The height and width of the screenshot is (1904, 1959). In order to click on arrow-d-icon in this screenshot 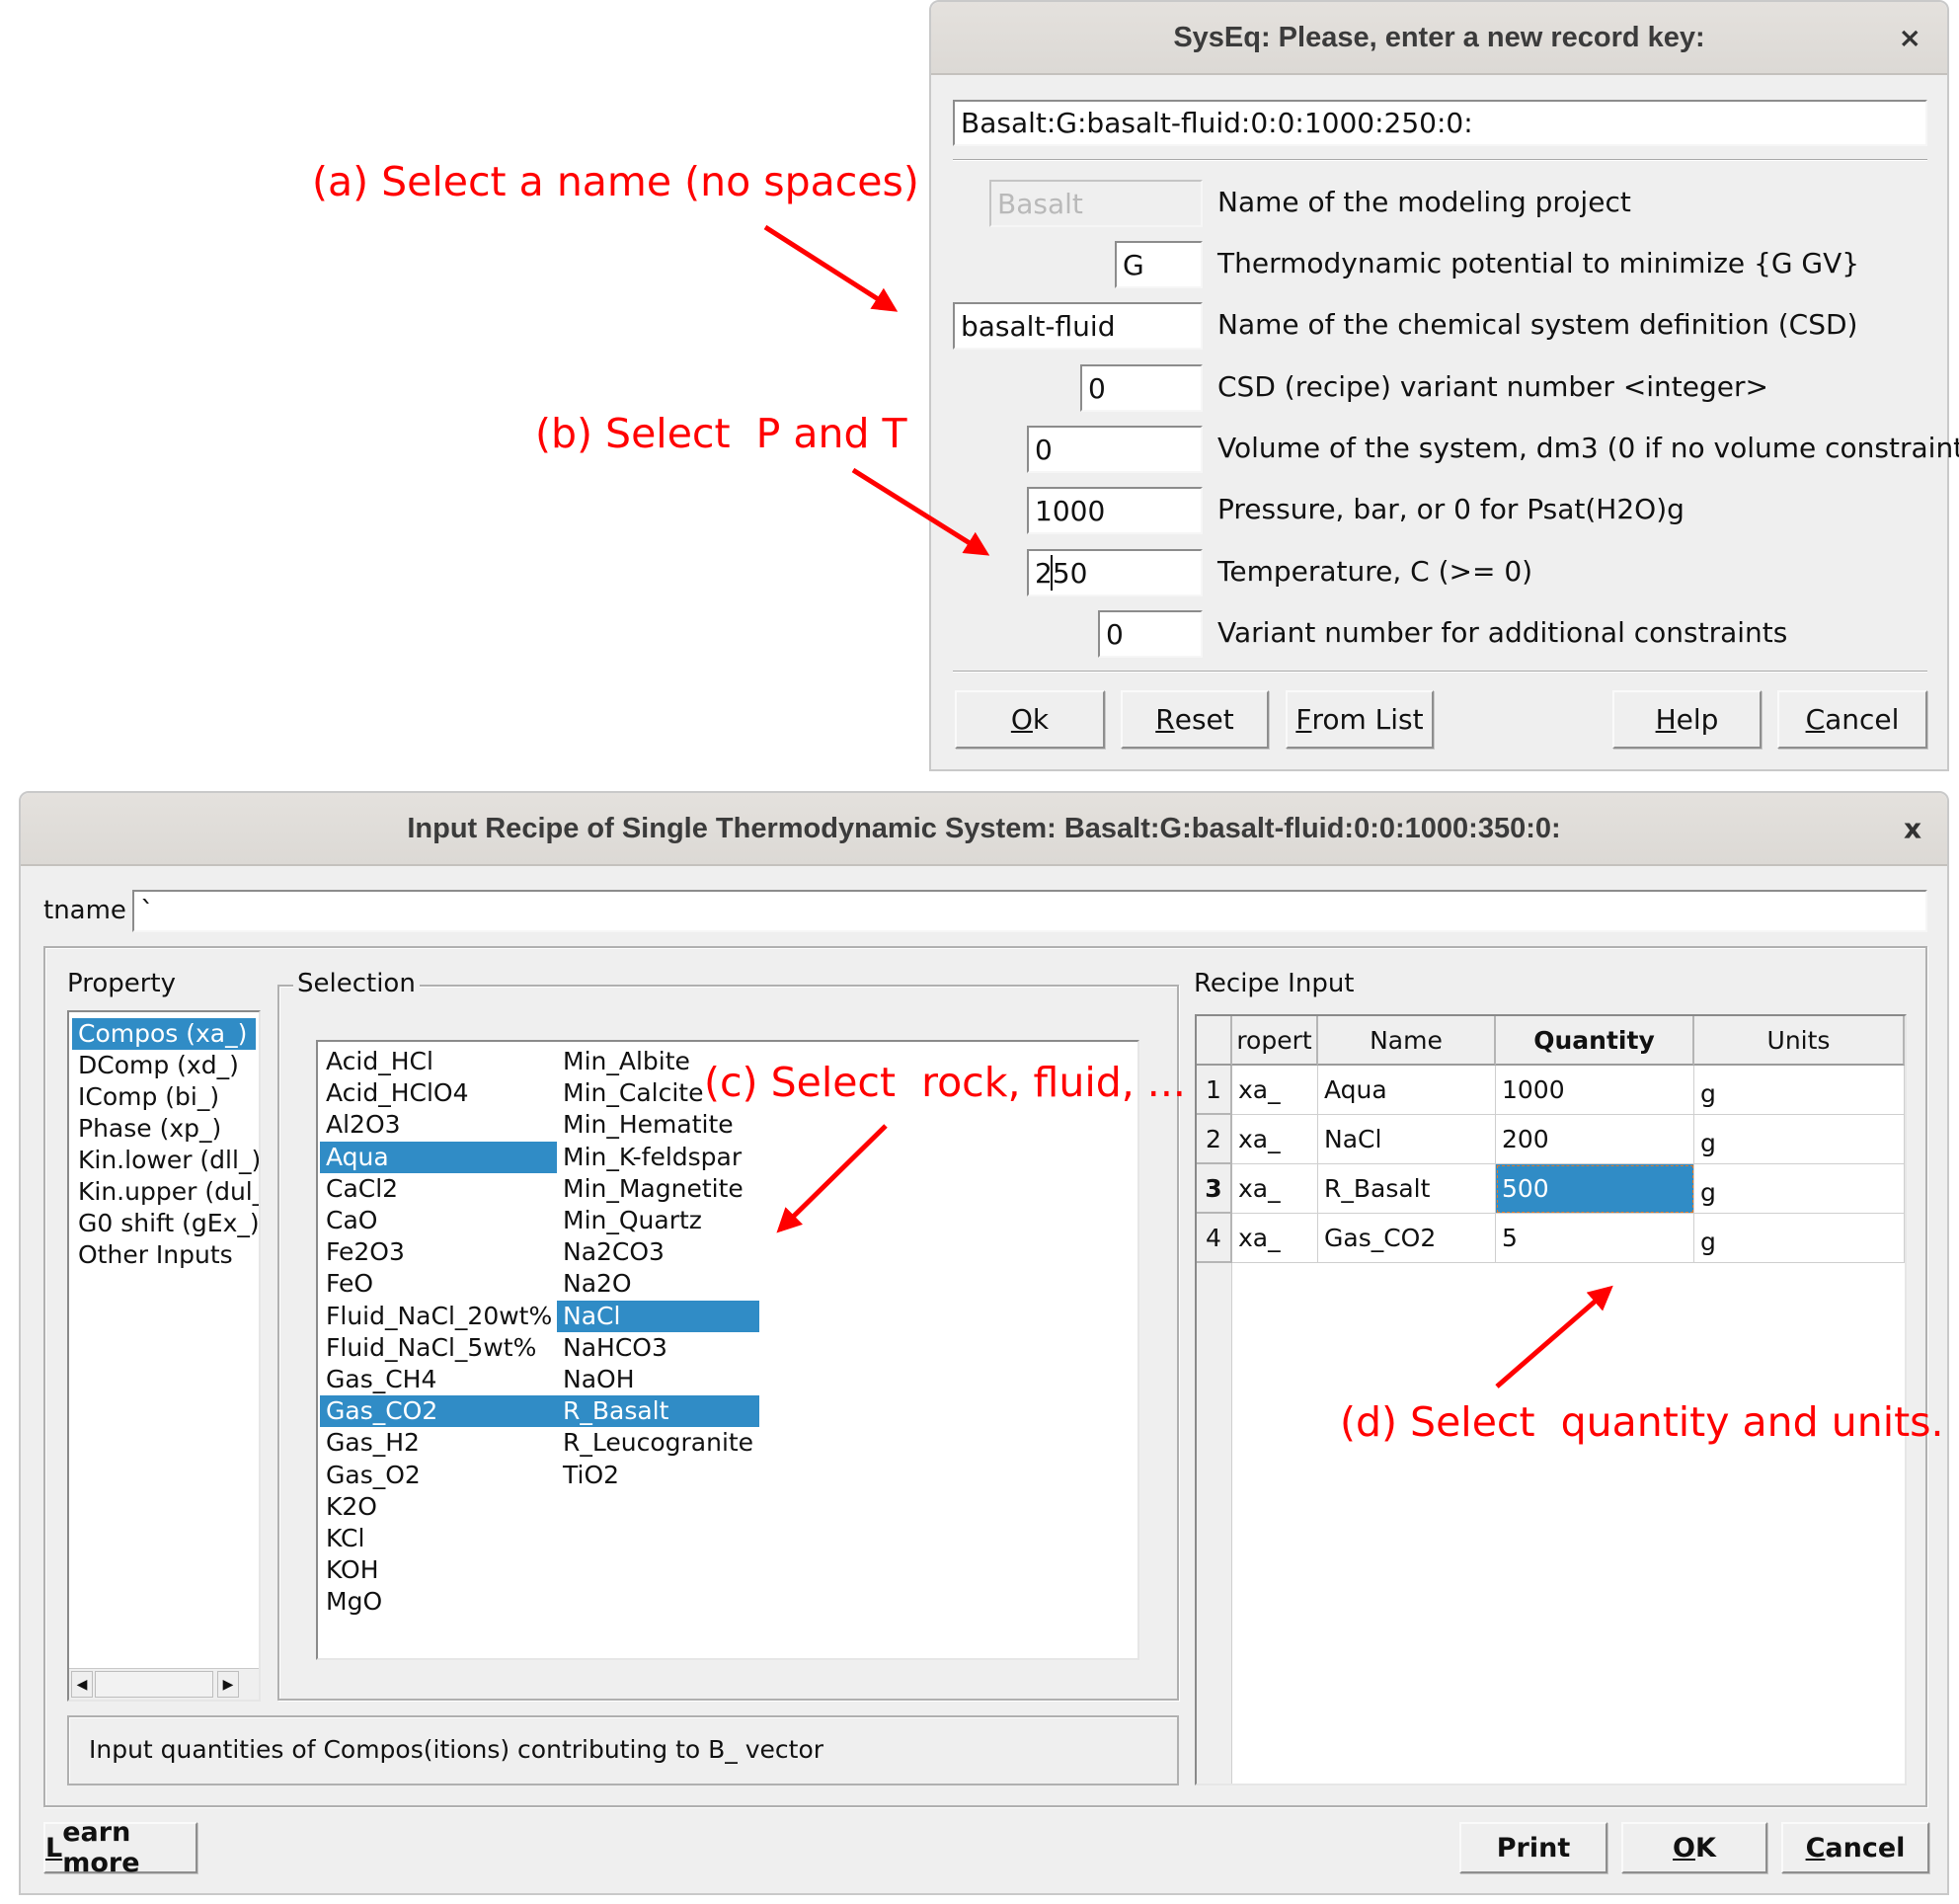, I will do `click(1554, 1336)`.